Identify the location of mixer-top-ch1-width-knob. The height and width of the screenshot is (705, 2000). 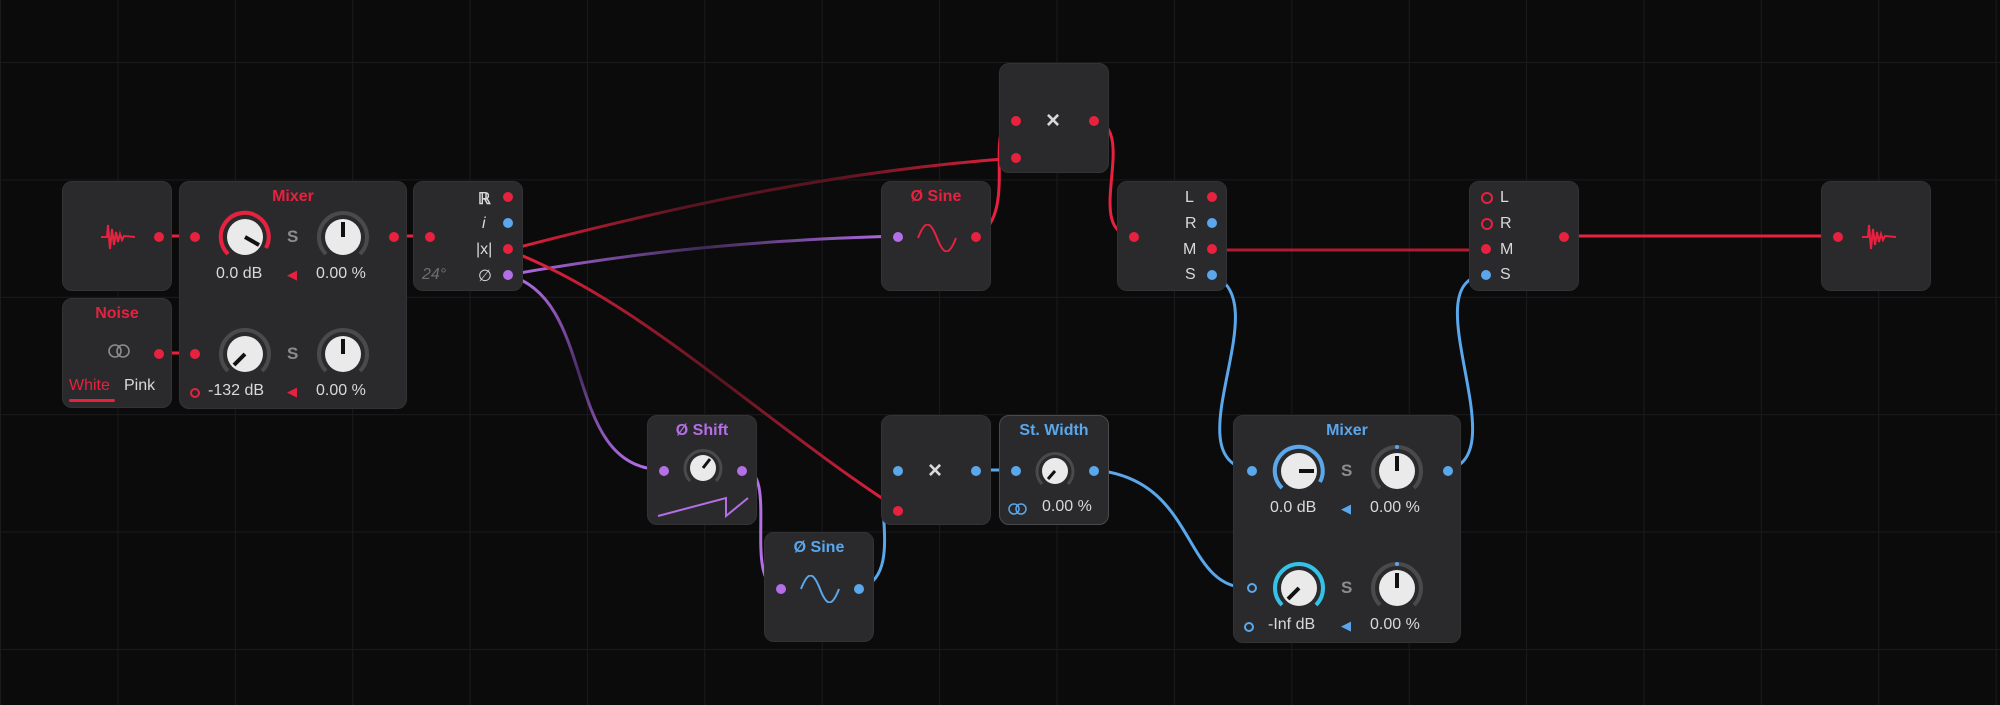
(343, 237).